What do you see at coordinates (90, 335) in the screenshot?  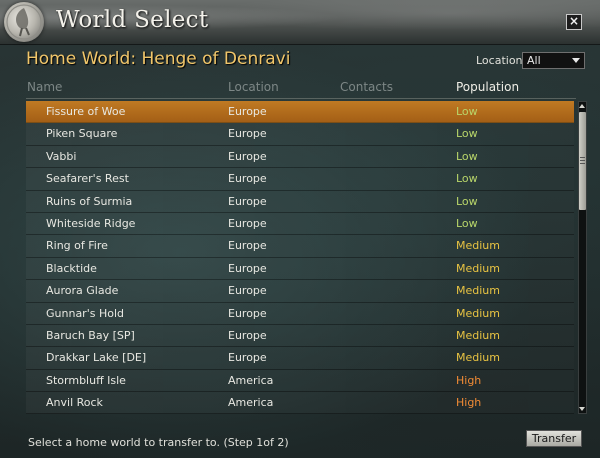 I see `world-name: Baruch Bay [SP]` at bounding box center [90, 335].